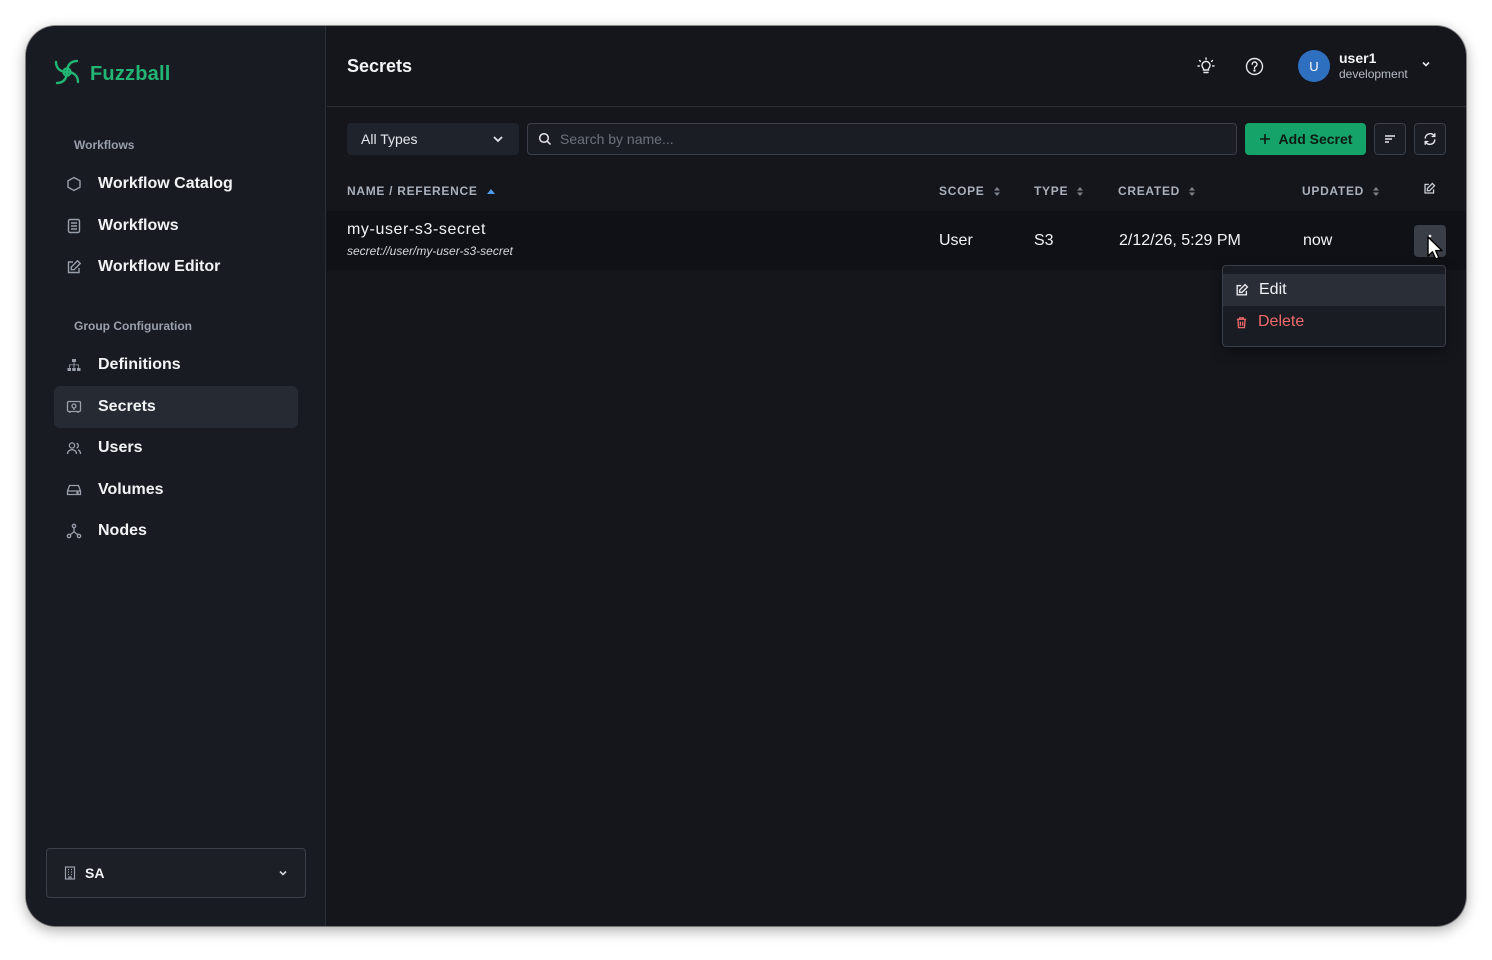 This screenshot has width=1492, height=960. I want to click on avatar: U, so click(1314, 66).